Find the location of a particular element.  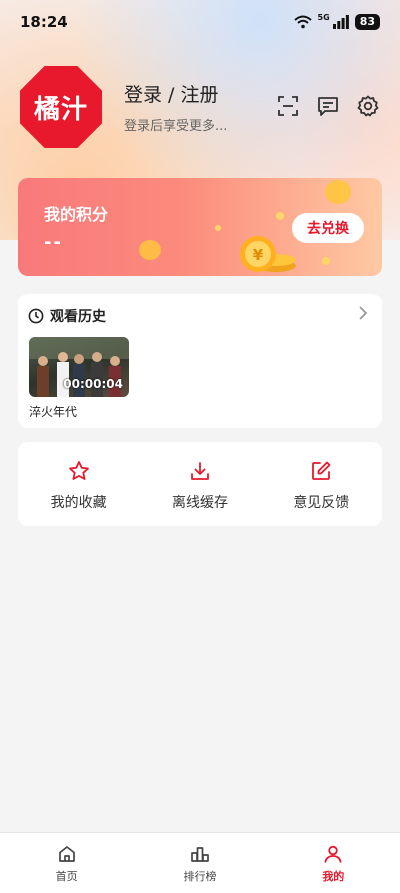

redeem-button: 去兑换 is located at coordinates (328, 228).